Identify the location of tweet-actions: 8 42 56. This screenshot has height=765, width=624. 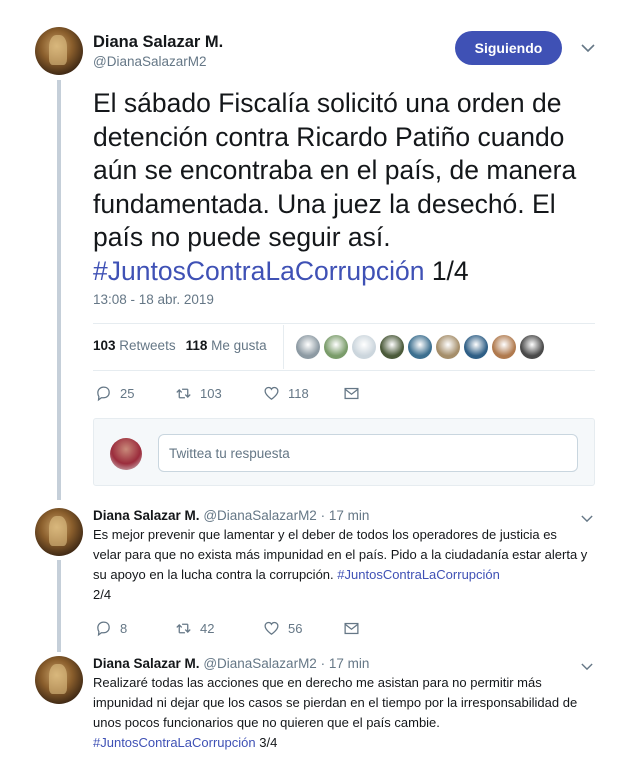
(227, 628).